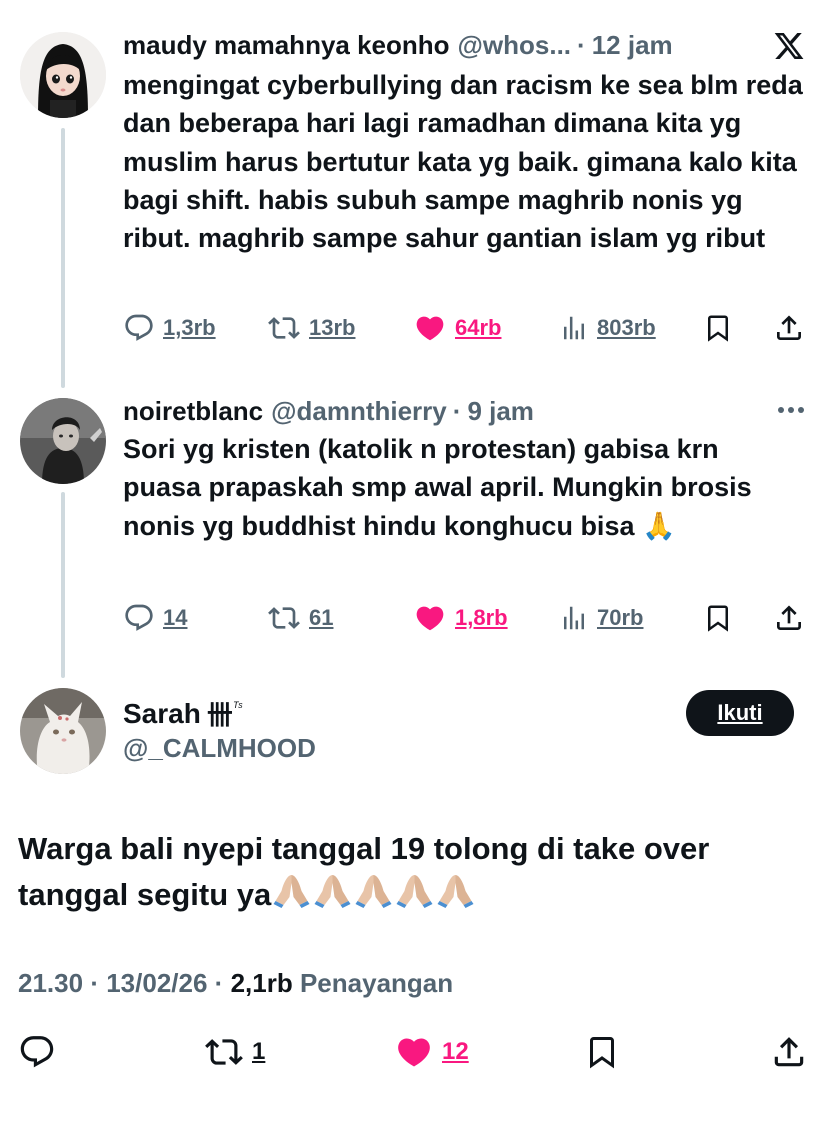 The height and width of the screenshot is (1124, 828). Describe the element at coordinates (237, 706) in the screenshot. I see `name-superscript: ᵀˢ` at that location.